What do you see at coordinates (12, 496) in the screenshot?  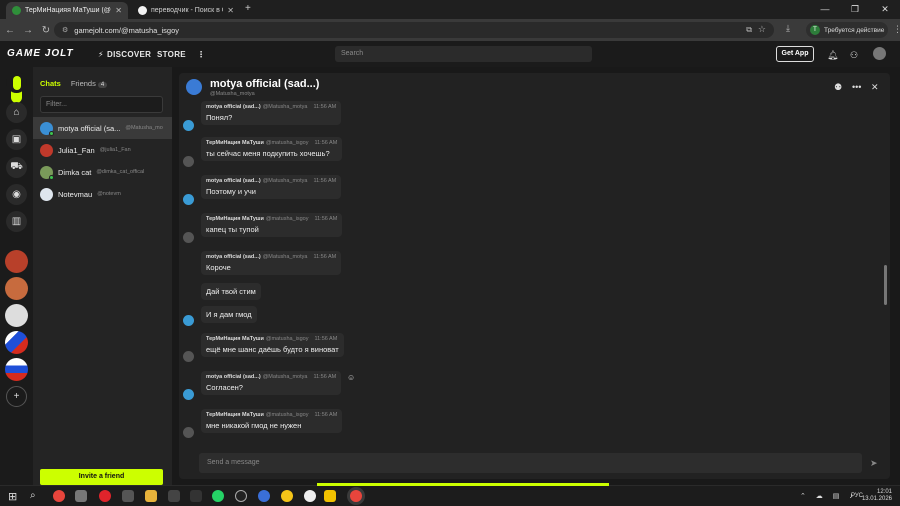 I see `windows-start-icon: ⊞` at bounding box center [12, 496].